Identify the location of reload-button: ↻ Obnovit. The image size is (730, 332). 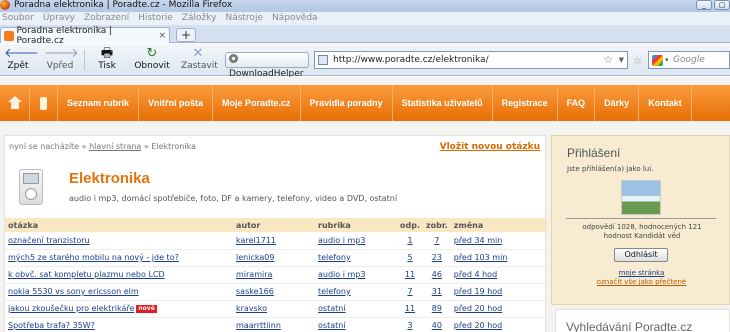
(152, 60).